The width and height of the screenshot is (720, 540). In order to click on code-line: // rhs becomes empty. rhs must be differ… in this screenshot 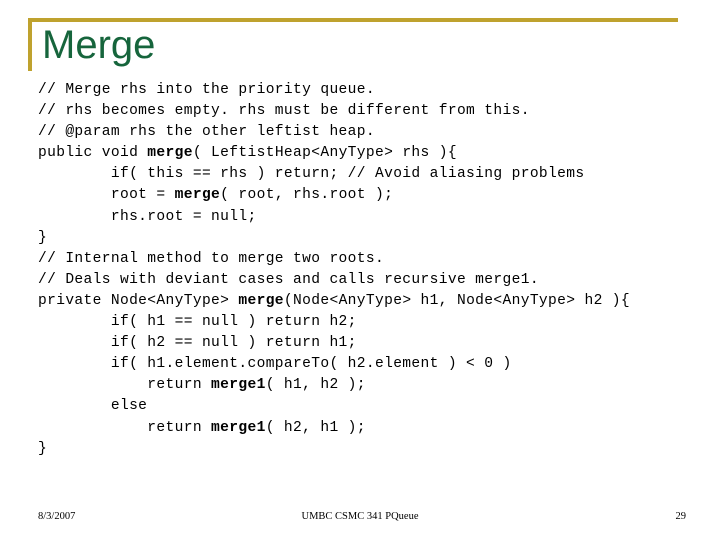, I will do `click(284, 111)`.